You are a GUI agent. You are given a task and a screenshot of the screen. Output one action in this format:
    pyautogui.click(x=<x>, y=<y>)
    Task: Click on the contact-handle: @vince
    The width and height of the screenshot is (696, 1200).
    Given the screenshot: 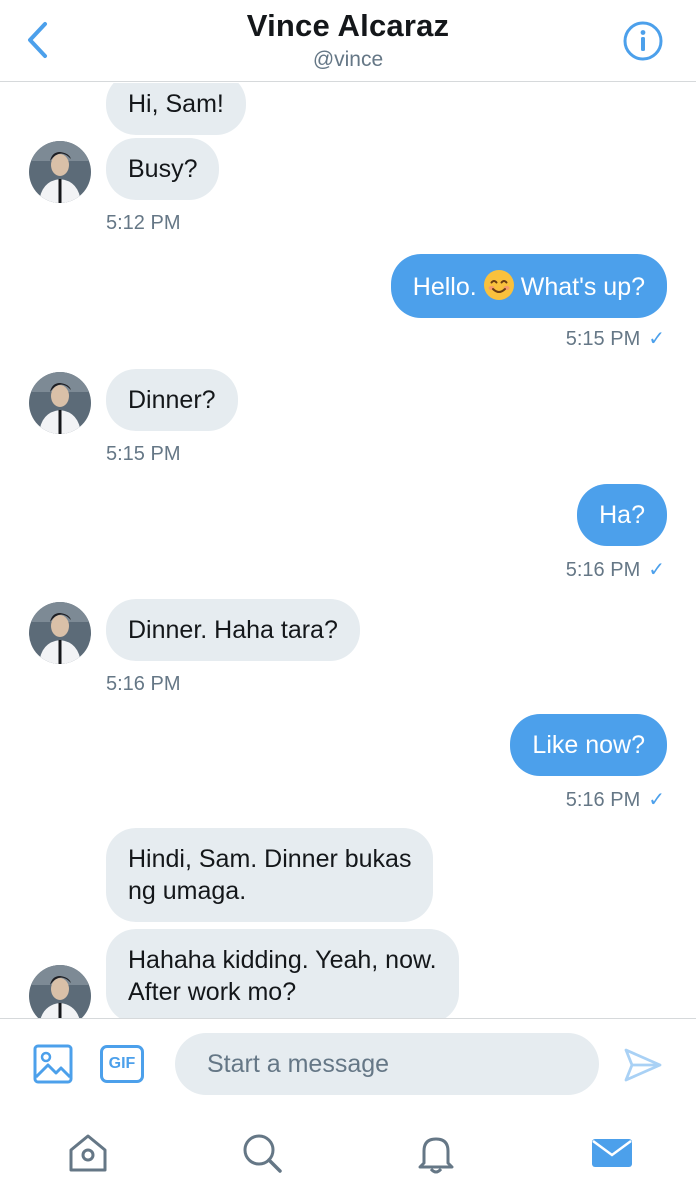 What is the action you would take?
    pyautogui.click(x=348, y=59)
    